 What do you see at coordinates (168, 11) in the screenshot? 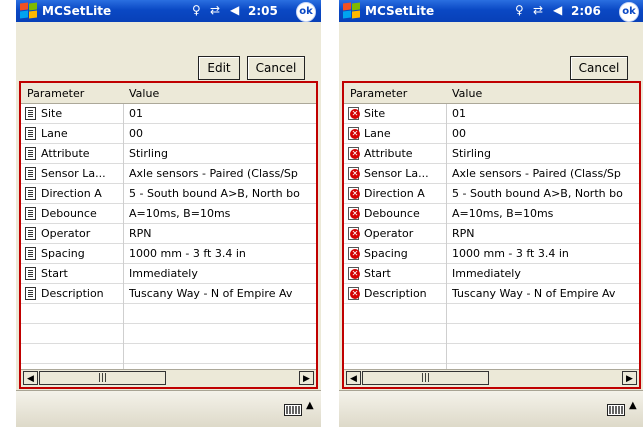
I see `title-bar: MCSetLite ♀ ⇄ ◀ 2:05 ok` at bounding box center [168, 11].